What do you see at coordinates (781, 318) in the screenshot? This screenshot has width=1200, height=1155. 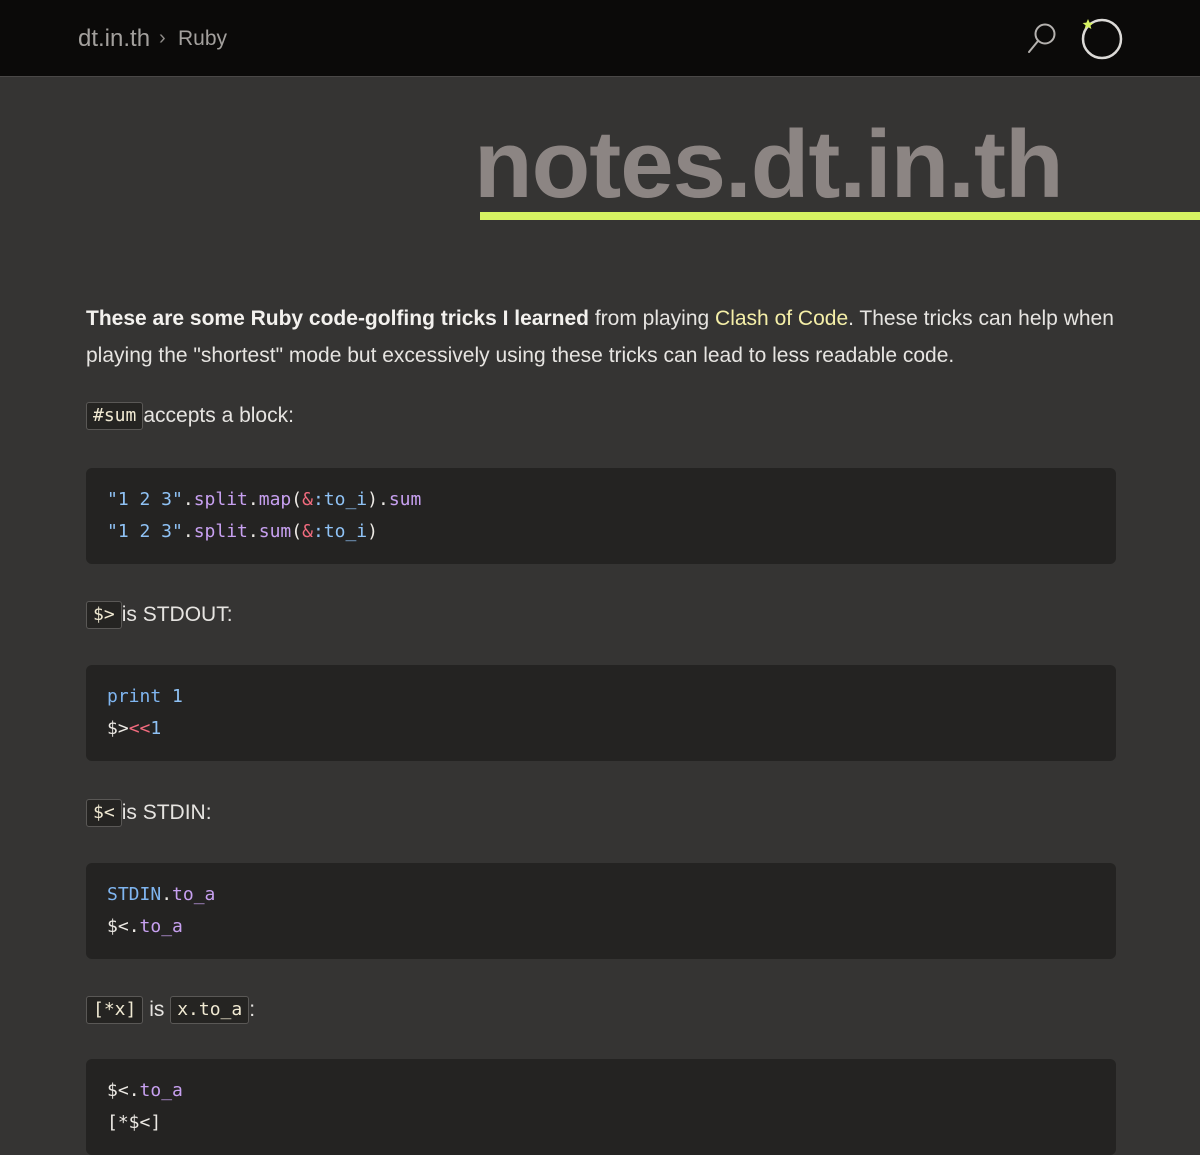 I see `clash-of-code-link: Clash of Code` at bounding box center [781, 318].